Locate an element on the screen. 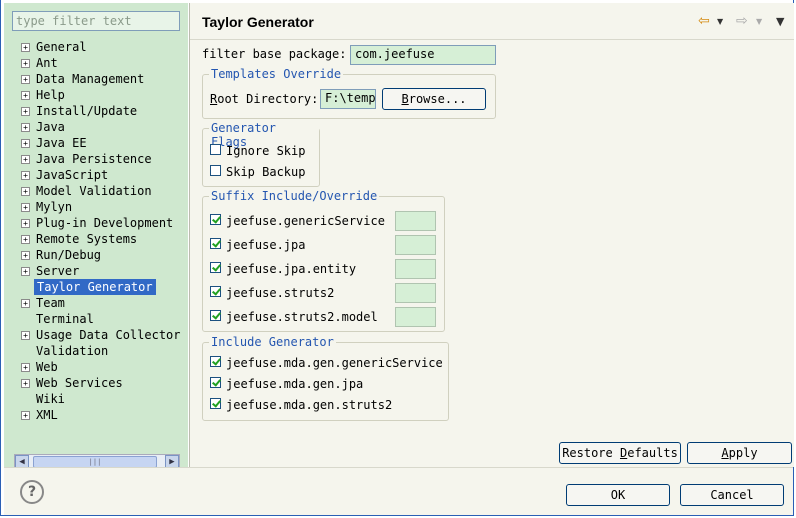 Image resolution: width=796 pixels, height=518 pixels. cancel-button: Cancel is located at coordinates (732, 495).